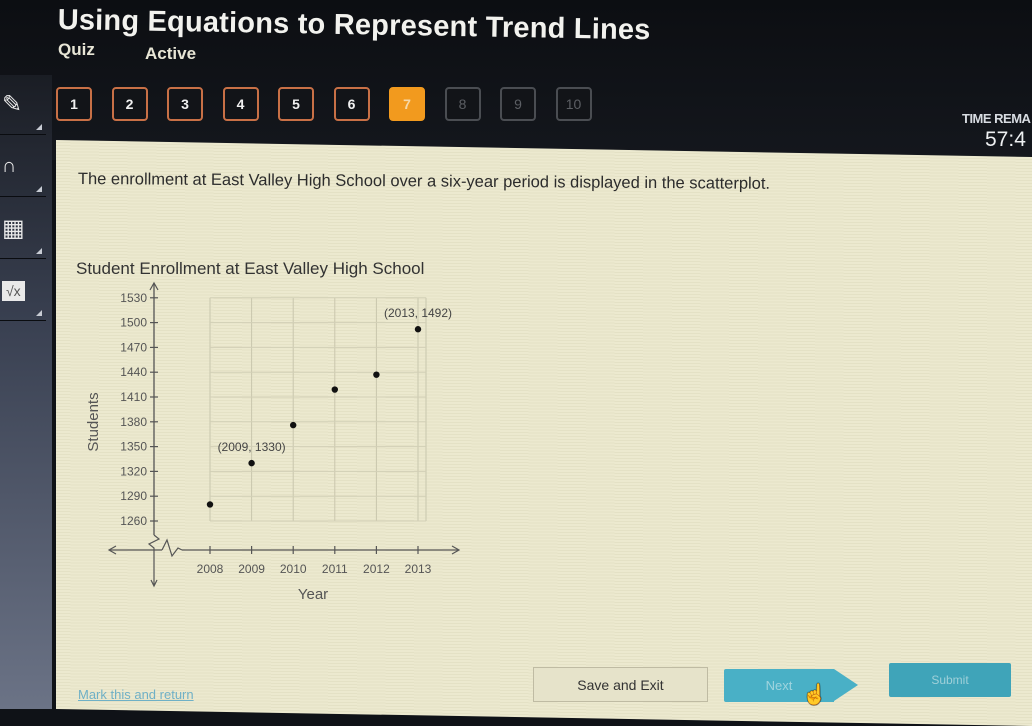  I want to click on y-axis-label: Students, so click(93, 421).